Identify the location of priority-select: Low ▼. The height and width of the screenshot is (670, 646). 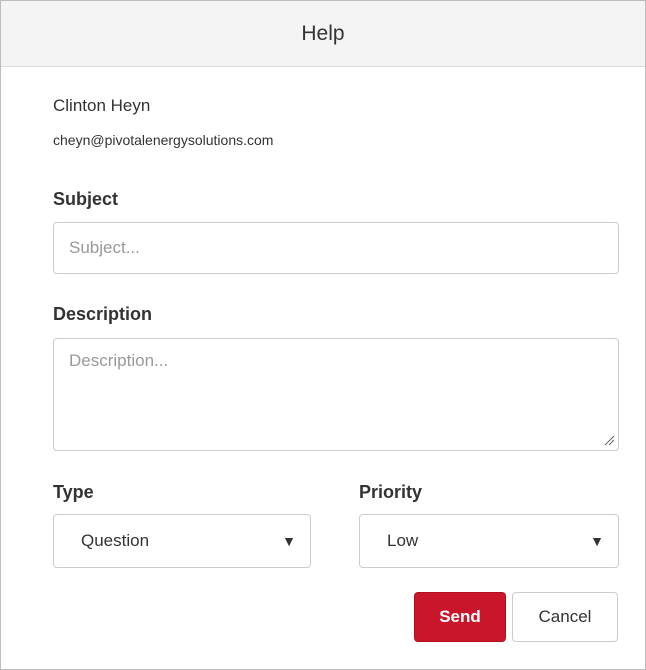
(489, 541).